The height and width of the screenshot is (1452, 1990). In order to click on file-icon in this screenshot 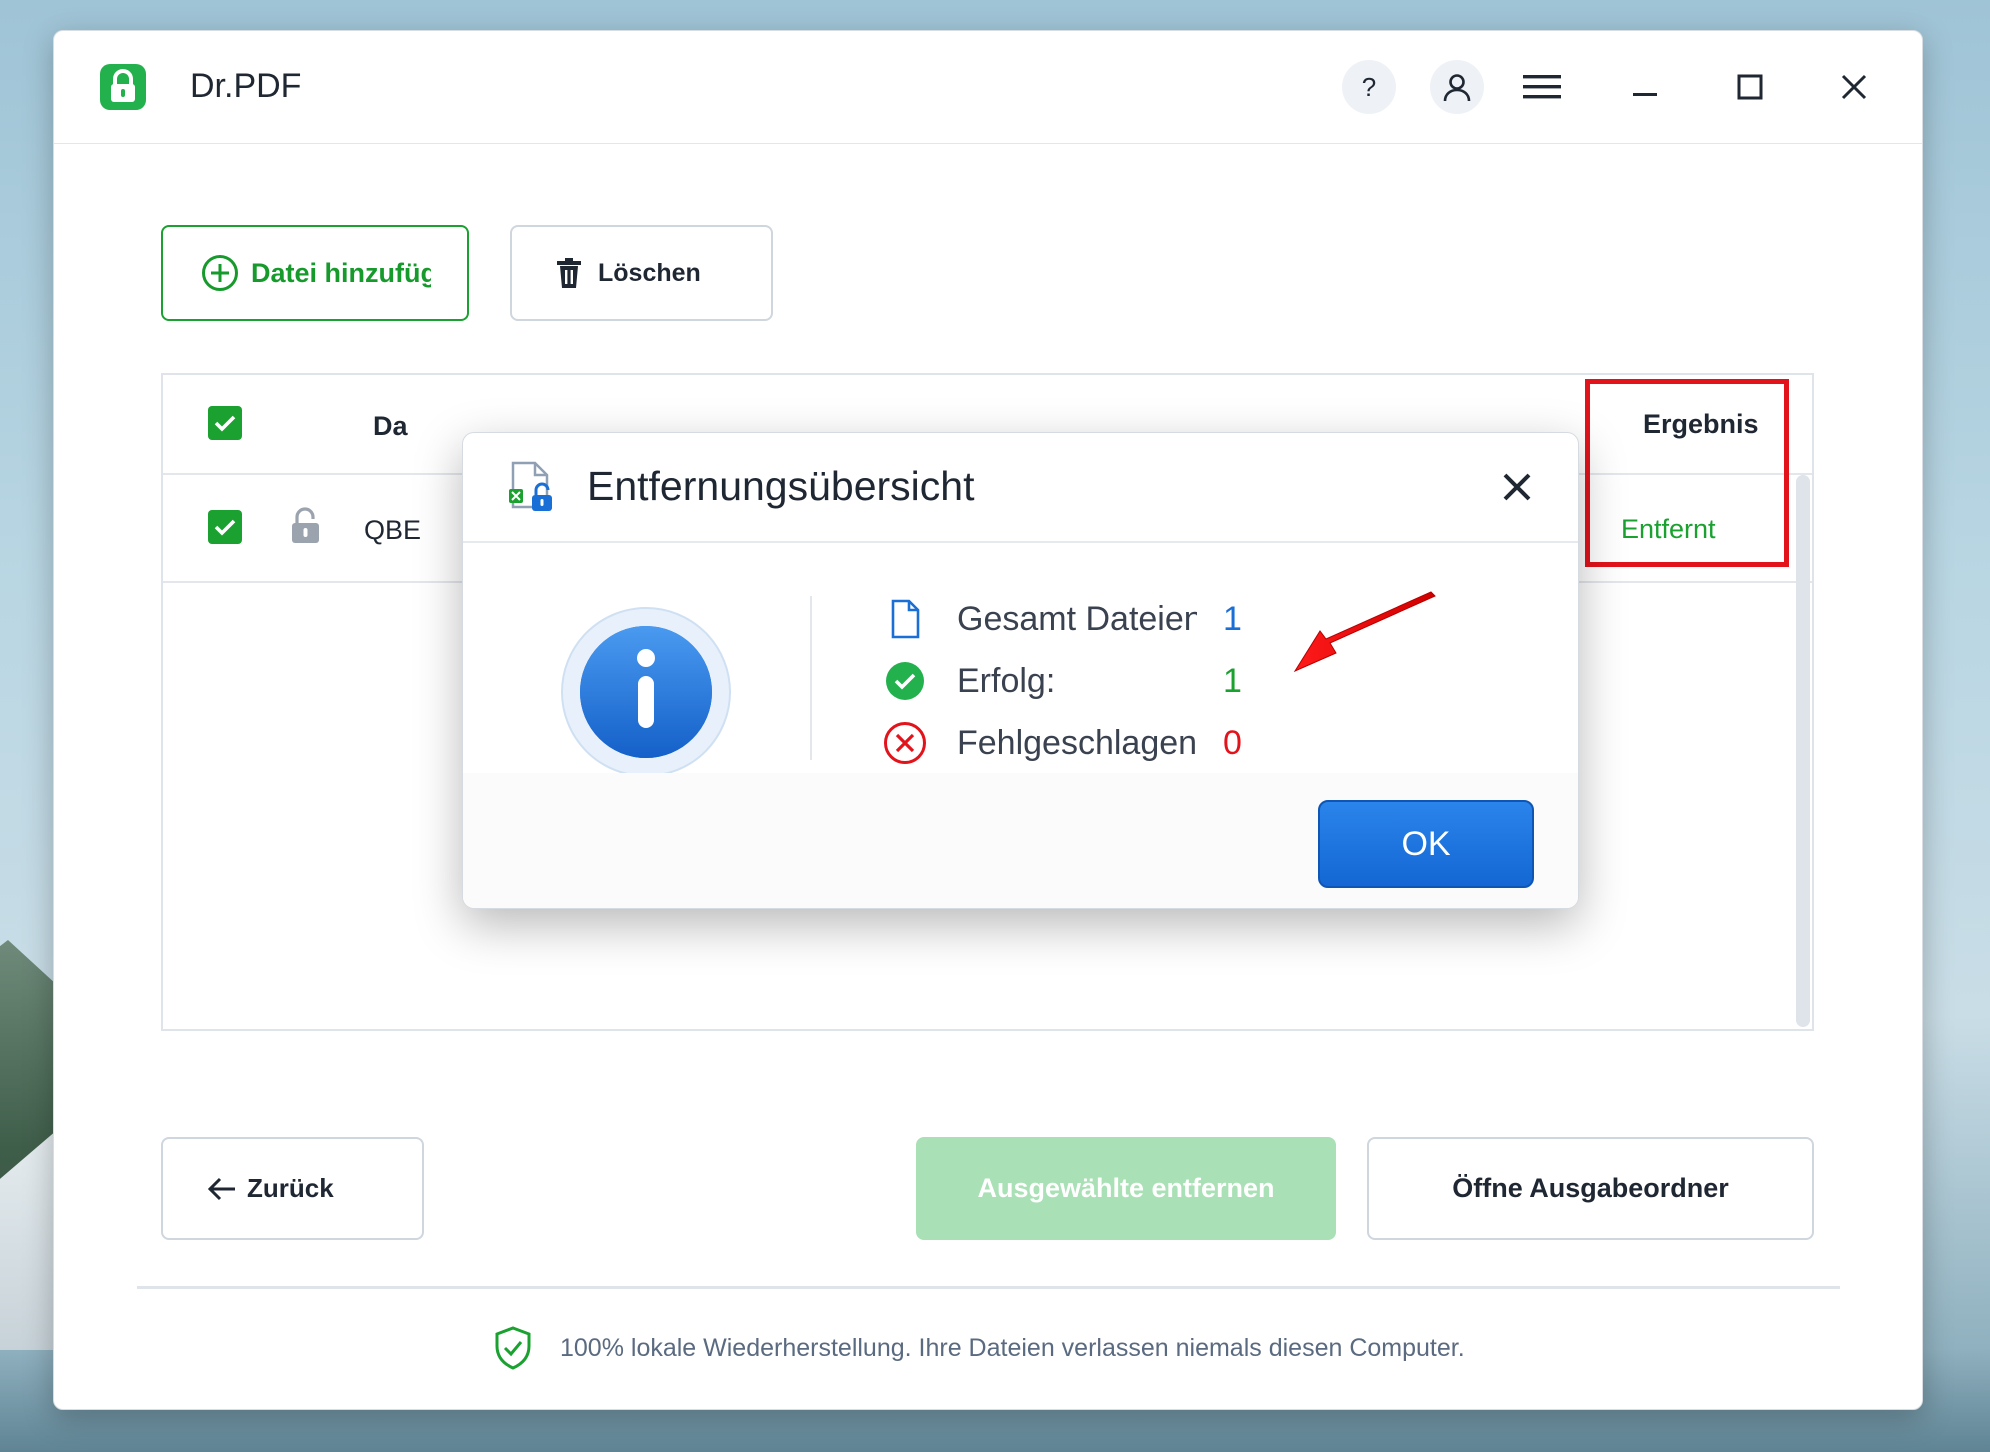, I will do `click(905, 619)`.